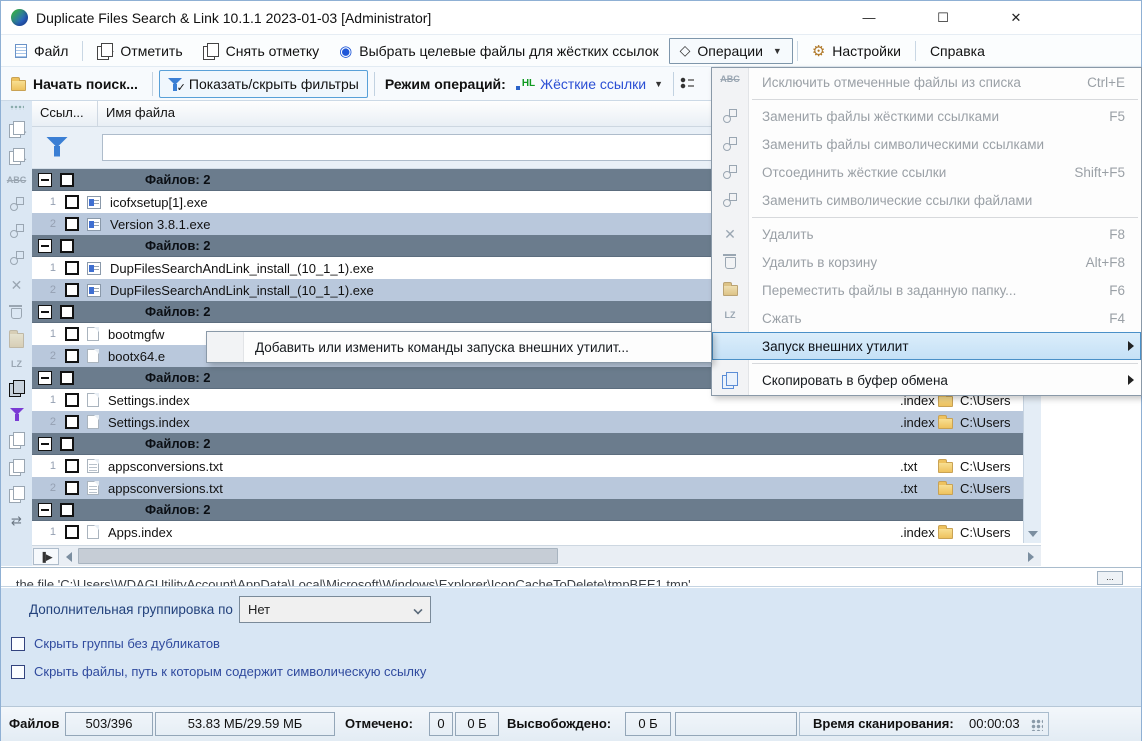  I want to click on exe-file-icon, so click(94, 224).